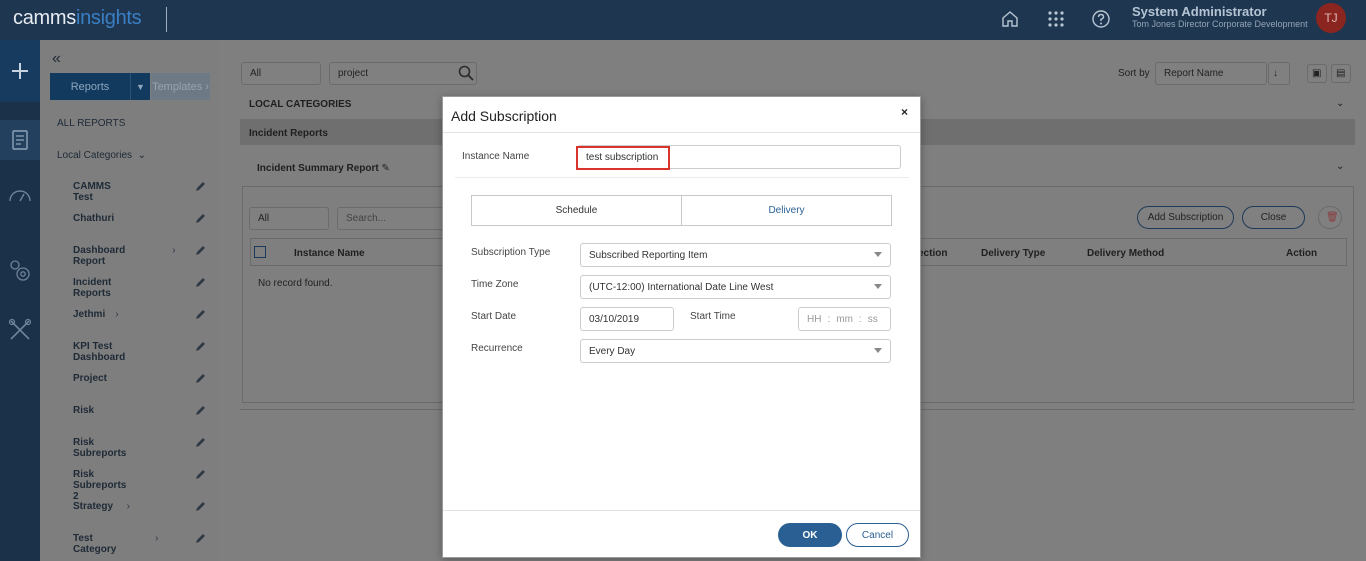 The height and width of the screenshot is (561, 1366). Describe the element at coordinates (466, 74) in the screenshot. I see `search-icon` at that location.